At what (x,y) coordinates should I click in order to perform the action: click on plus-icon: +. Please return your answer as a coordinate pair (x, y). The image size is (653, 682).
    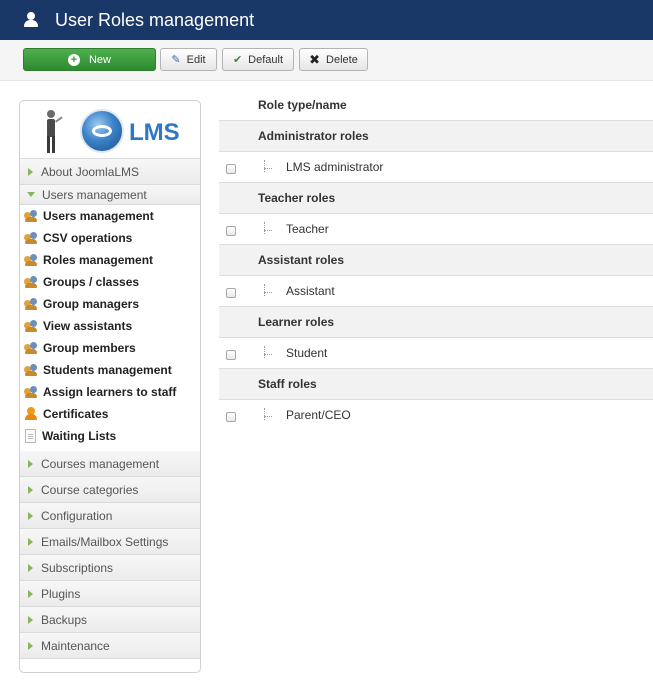
    Looking at the image, I should click on (73, 59).